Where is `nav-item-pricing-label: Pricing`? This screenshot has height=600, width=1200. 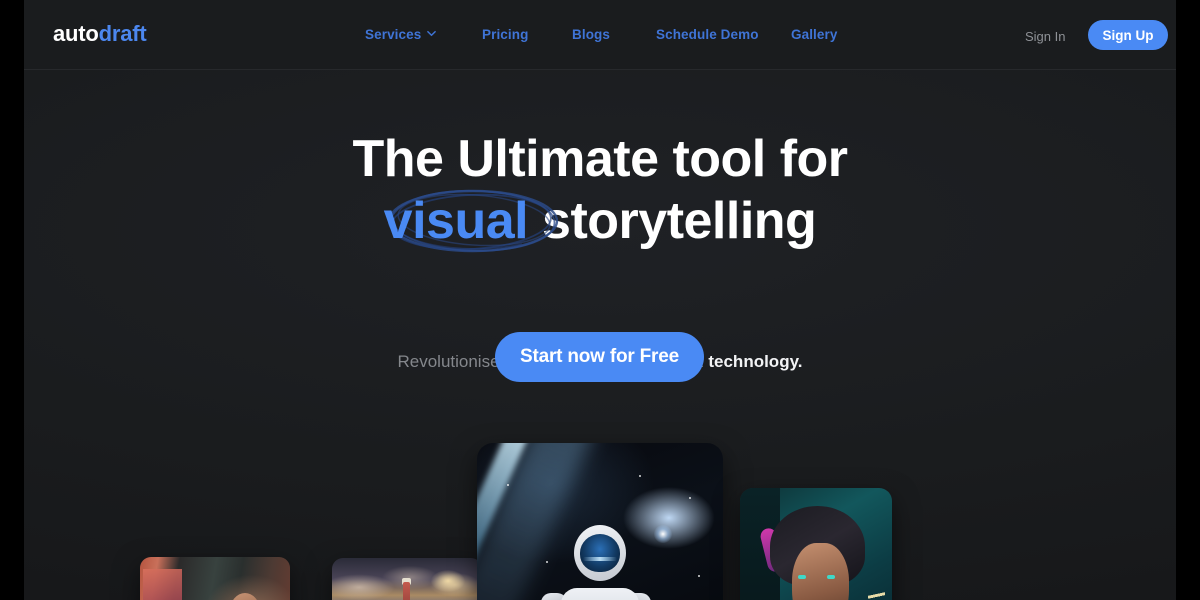 nav-item-pricing-label: Pricing is located at coordinates (505, 34).